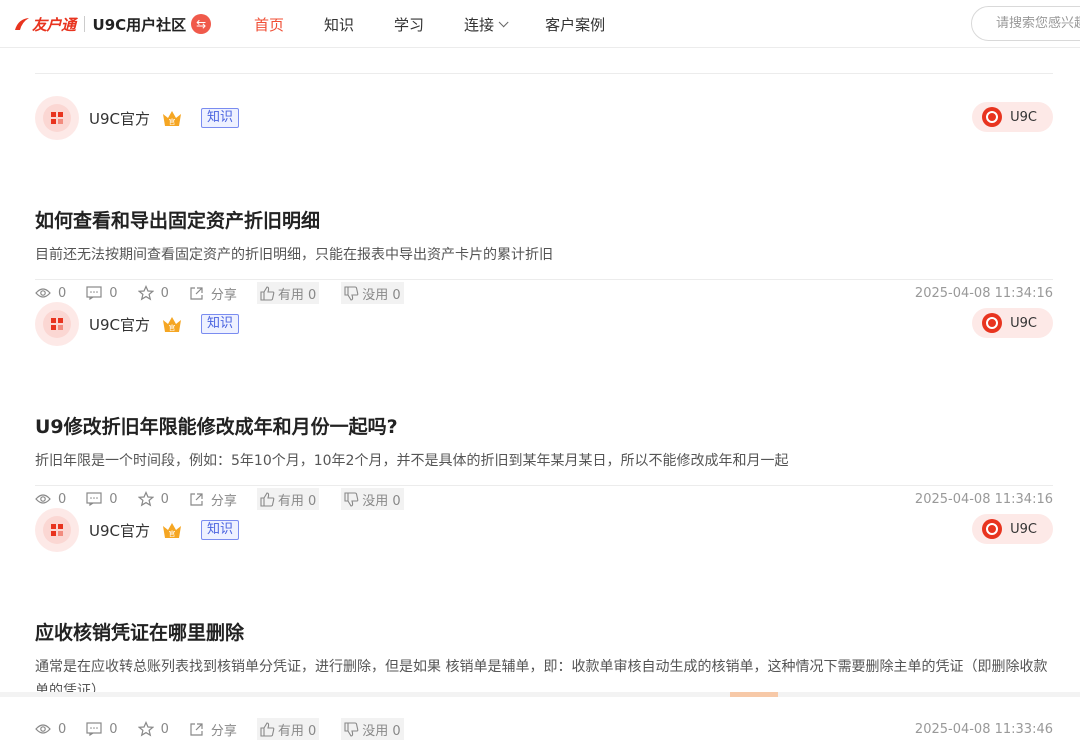 The width and height of the screenshot is (1080, 740). What do you see at coordinates (449, 24) in the screenshot?
I see `main-nav: 首页 知识 学习 连接 客户案例` at bounding box center [449, 24].